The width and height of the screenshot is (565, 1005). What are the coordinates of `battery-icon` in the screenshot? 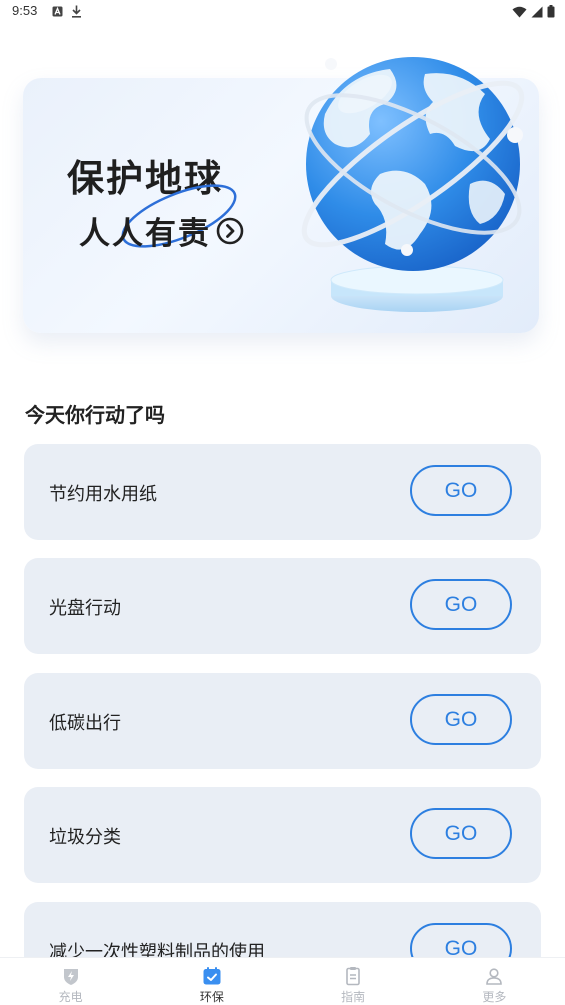 It's located at (551, 11).